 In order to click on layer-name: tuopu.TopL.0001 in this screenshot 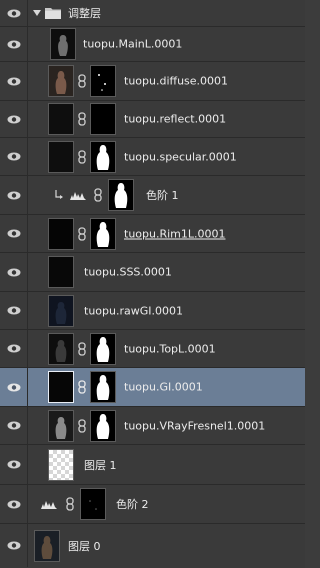, I will do `click(170, 348)`.